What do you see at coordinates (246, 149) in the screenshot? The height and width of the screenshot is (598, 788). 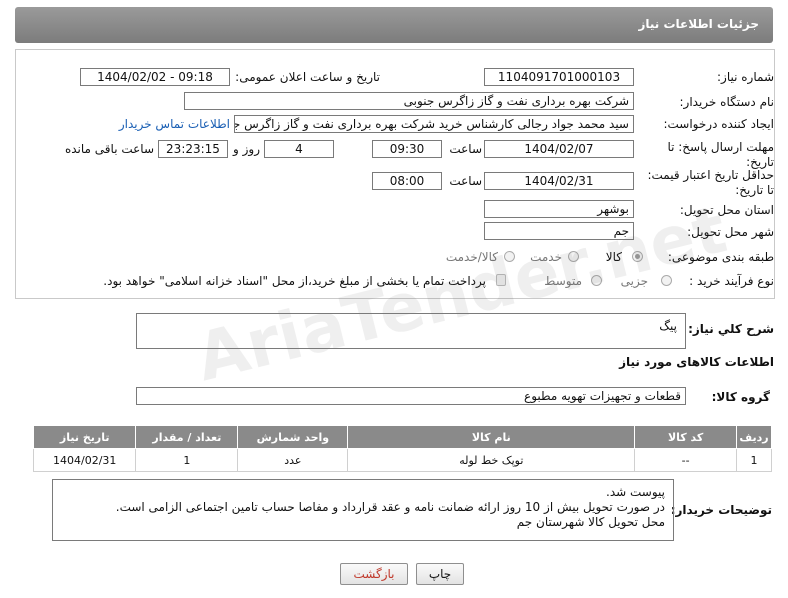 I see `days-label: روز و` at bounding box center [246, 149].